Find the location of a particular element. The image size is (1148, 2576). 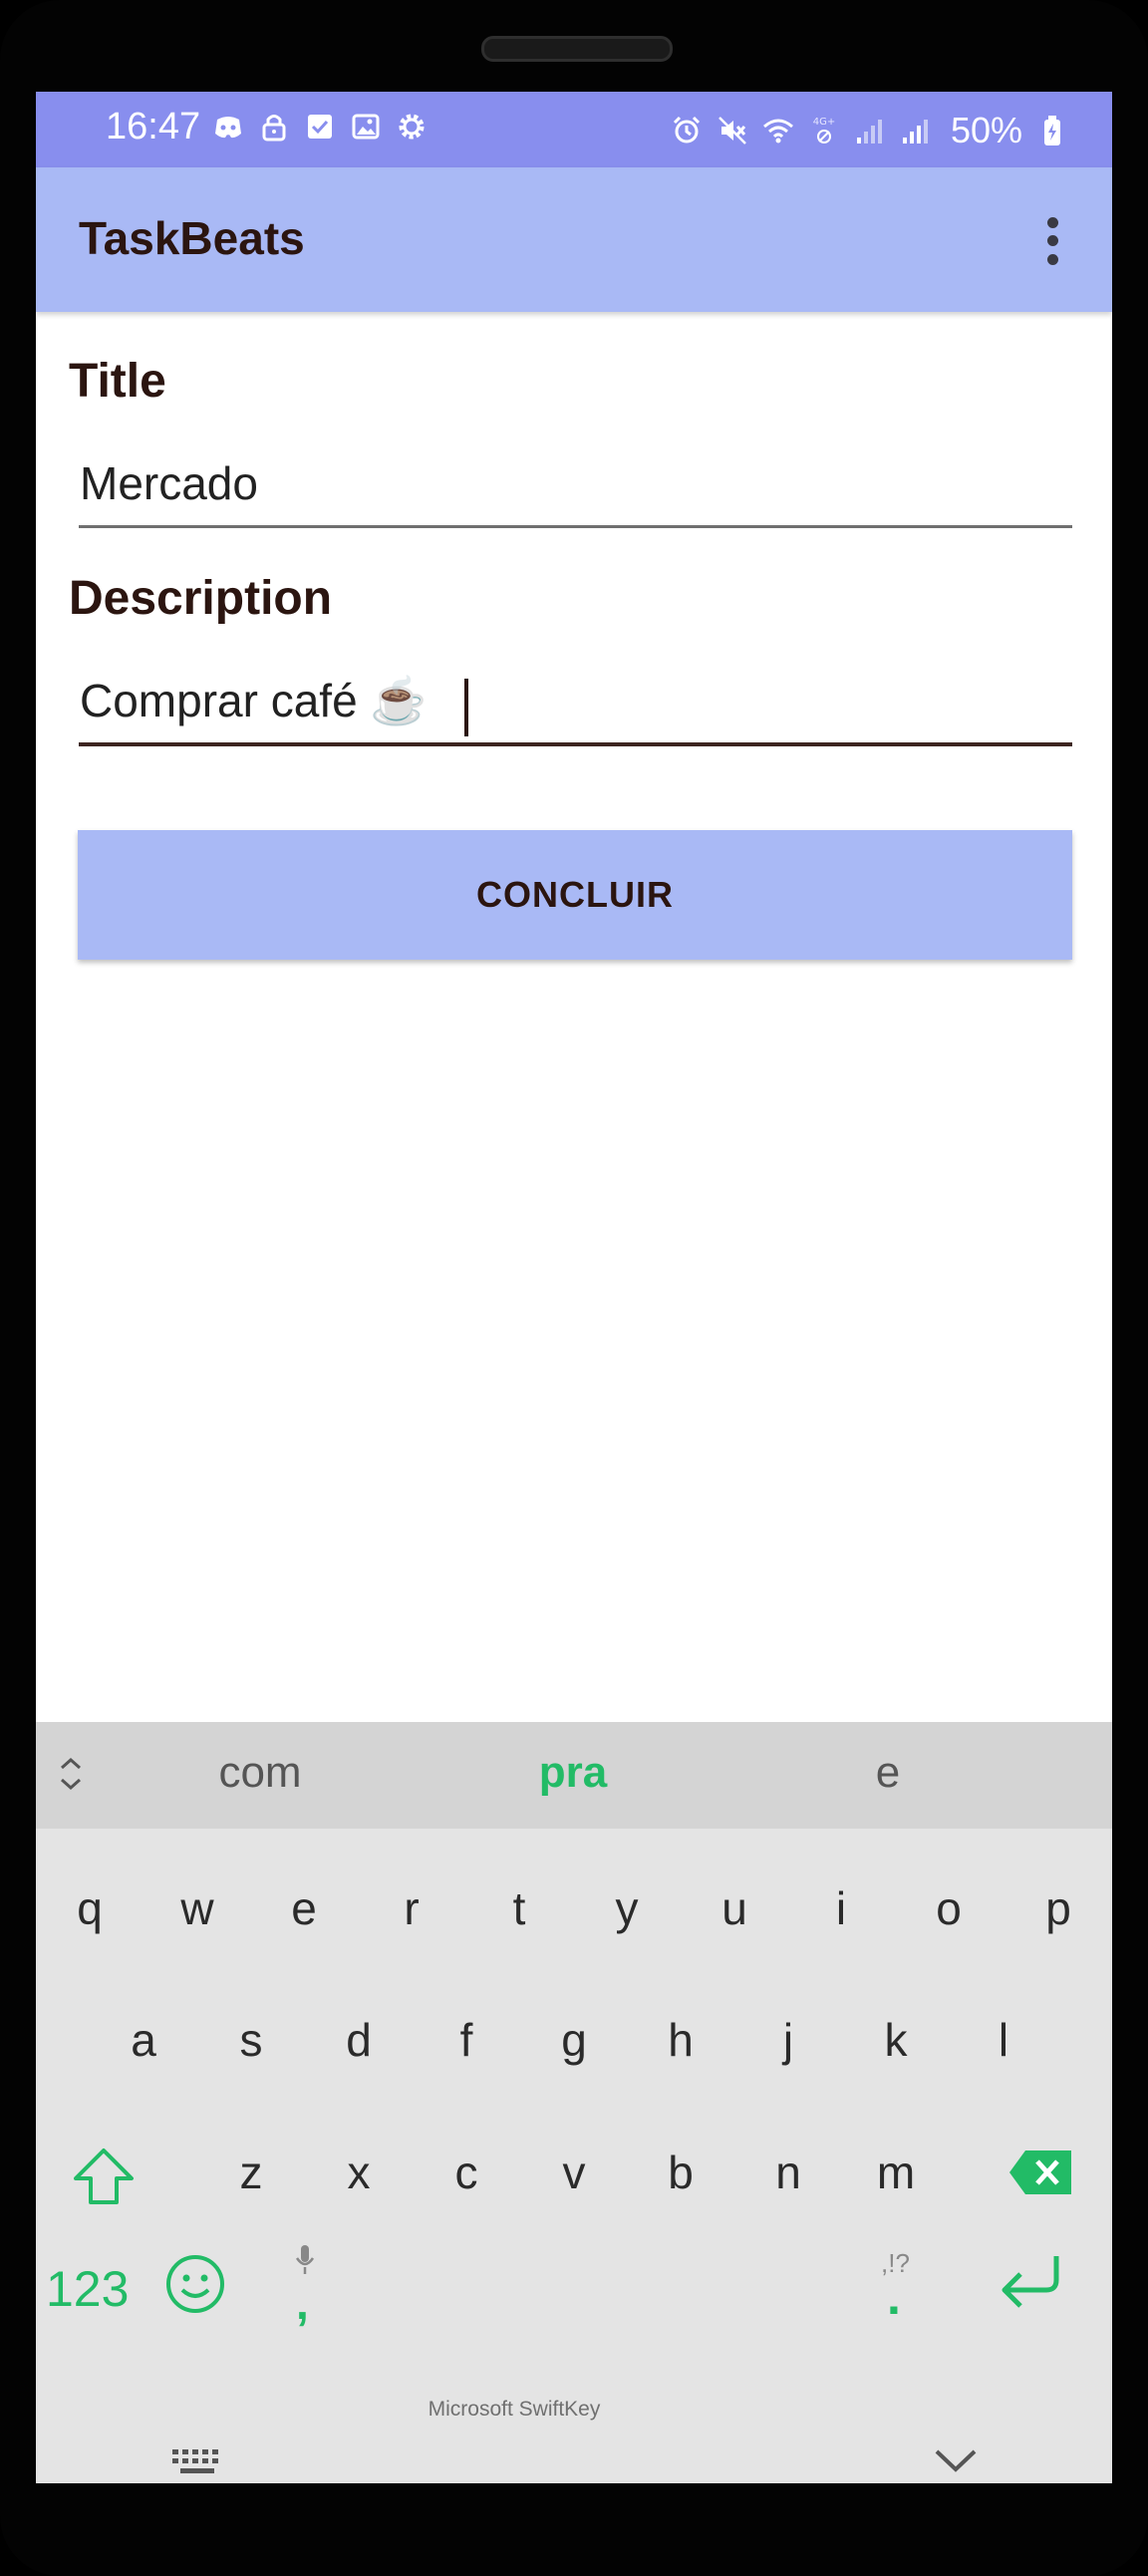

key-i: i is located at coordinates (841, 1908).